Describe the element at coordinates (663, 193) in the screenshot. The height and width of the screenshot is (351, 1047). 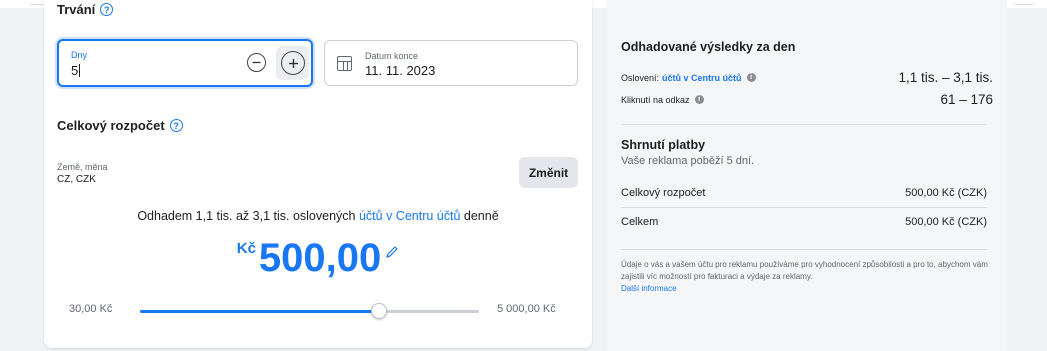
I see `total-budget-label: Celkový rozpočet` at that location.